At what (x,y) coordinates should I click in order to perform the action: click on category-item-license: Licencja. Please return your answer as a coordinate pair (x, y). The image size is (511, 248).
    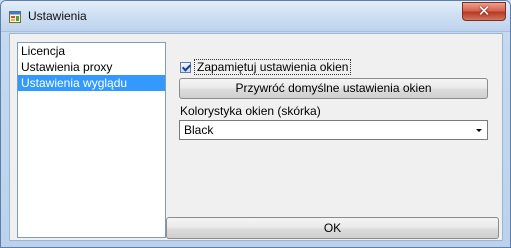
    Looking at the image, I should click on (91, 51).